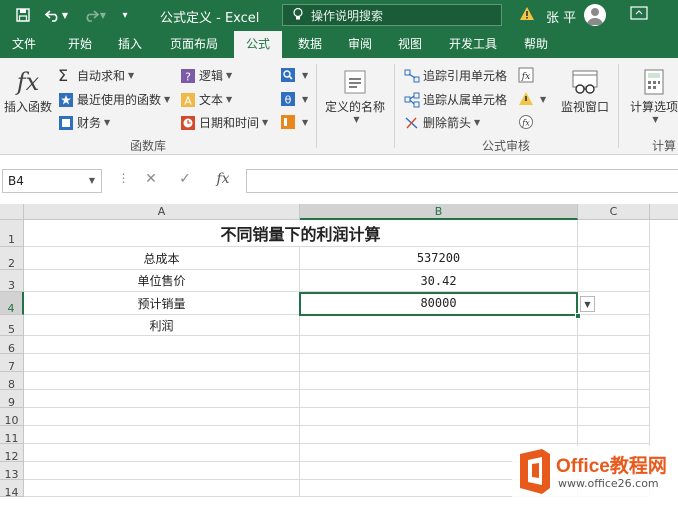 Image resolution: width=678 pixels, height=505 pixels. What do you see at coordinates (162, 303) in the screenshot?
I see `label-cell-expected-sales: 预计销量` at bounding box center [162, 303].